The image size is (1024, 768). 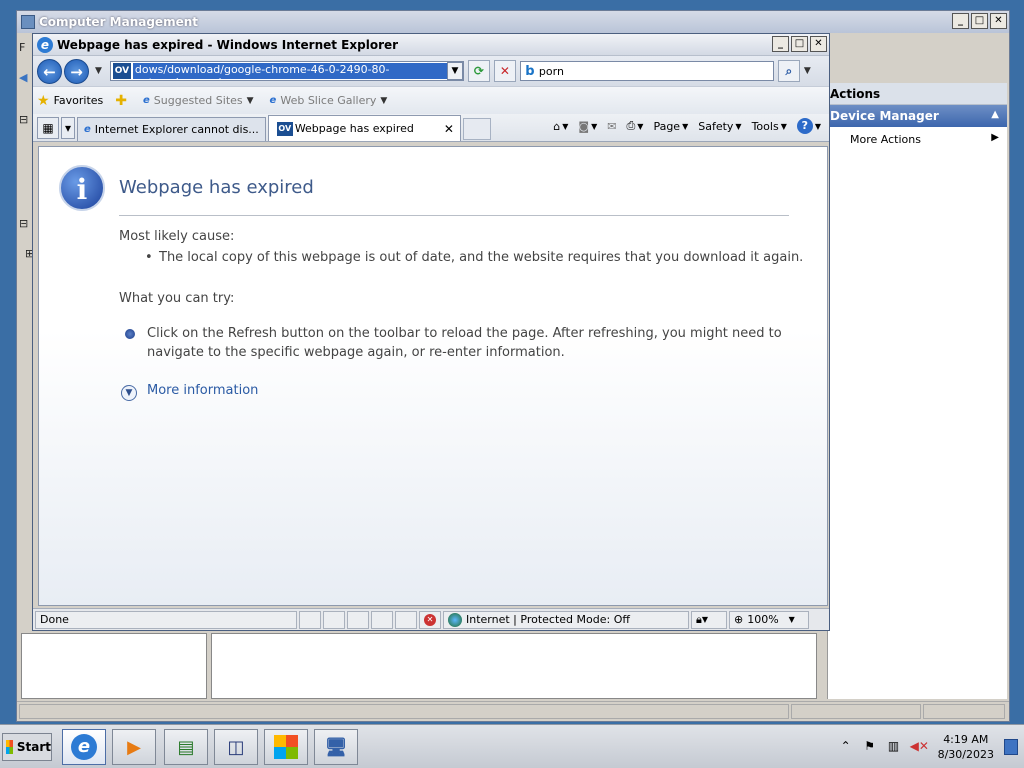 I want to click on search-options-dropdown: ▼, so click(x=807, y=71).